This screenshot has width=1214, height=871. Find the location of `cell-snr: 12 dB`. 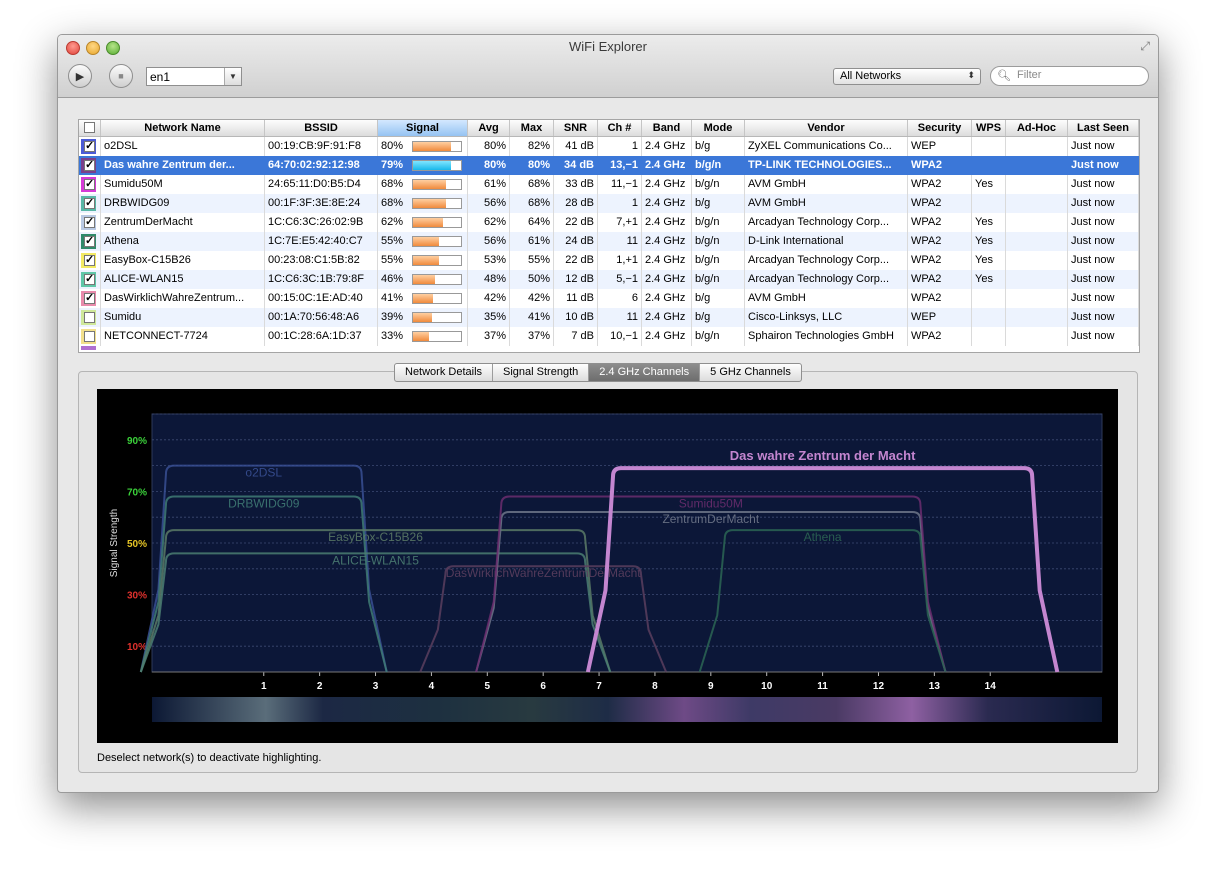

cell-snr: 12 dB is located at coordinates (576, 279).